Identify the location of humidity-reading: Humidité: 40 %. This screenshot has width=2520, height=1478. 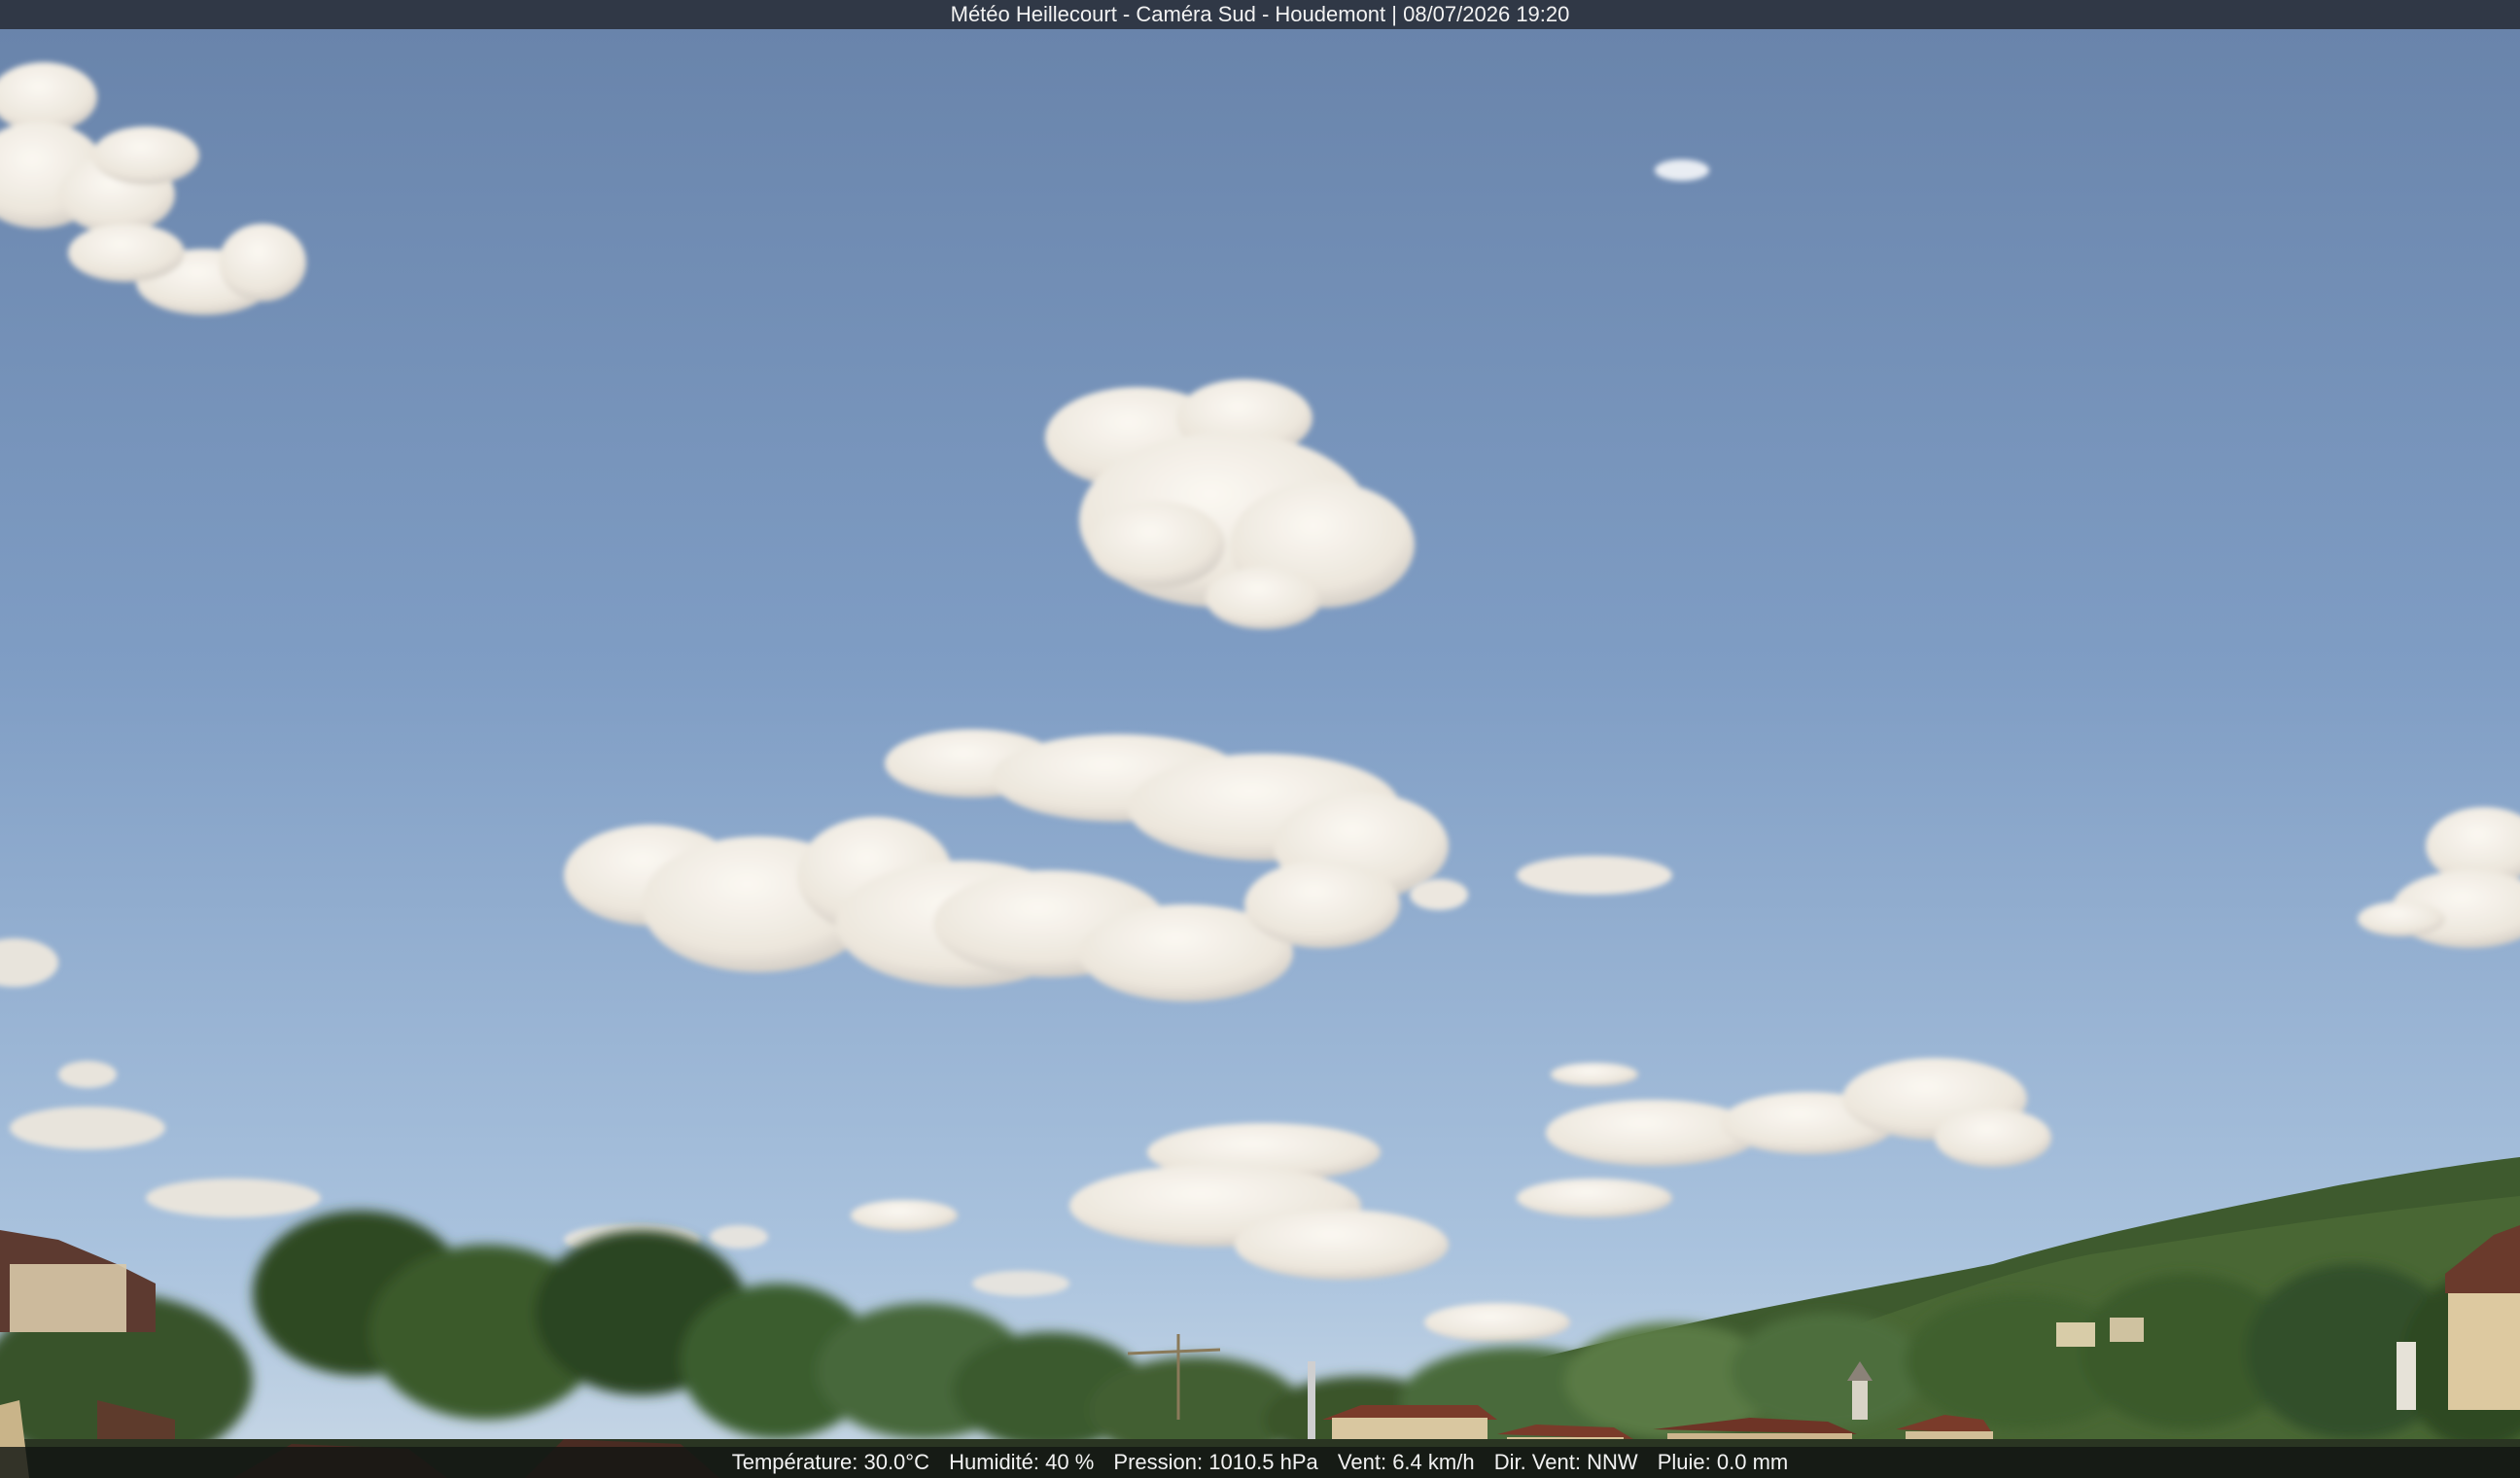
(1022, 1462).